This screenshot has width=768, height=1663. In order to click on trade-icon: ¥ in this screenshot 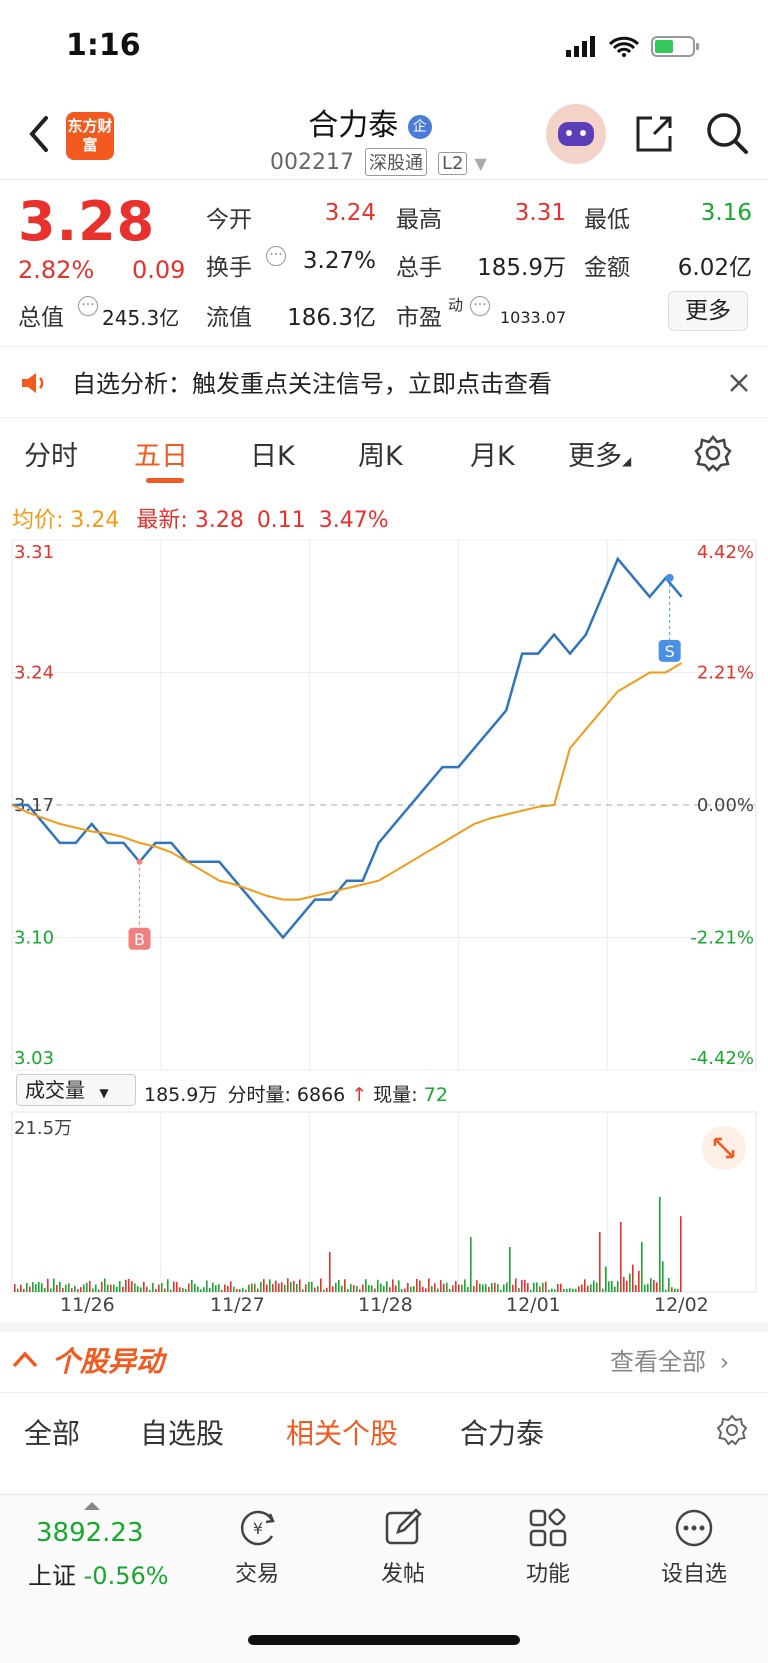, I will do `click(258, 1528)`.